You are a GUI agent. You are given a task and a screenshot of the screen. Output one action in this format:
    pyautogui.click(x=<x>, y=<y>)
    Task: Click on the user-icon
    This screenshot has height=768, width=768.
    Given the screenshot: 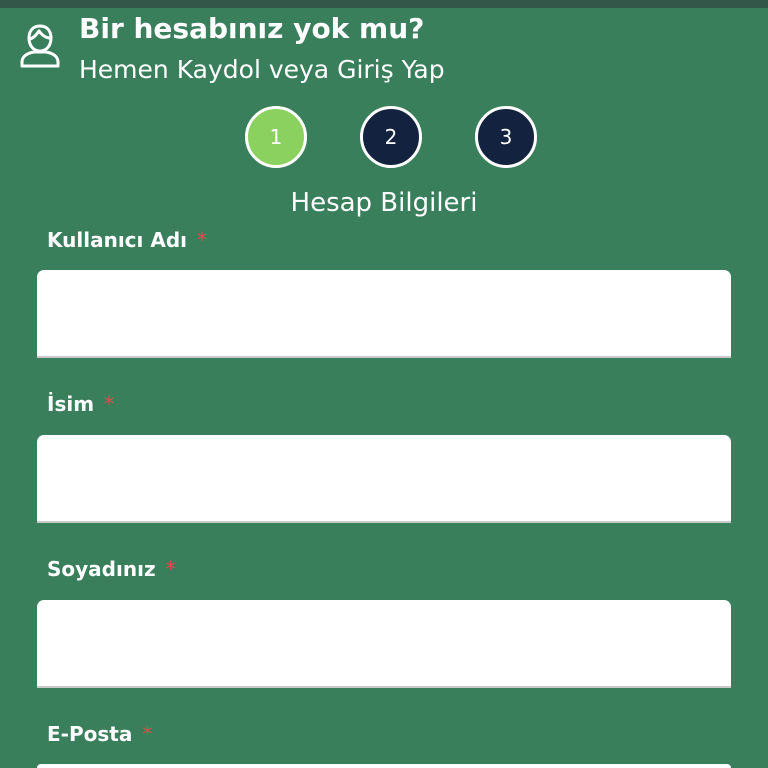 What is the action you would take?
    pyautogui.click(x=40, y=46)
    